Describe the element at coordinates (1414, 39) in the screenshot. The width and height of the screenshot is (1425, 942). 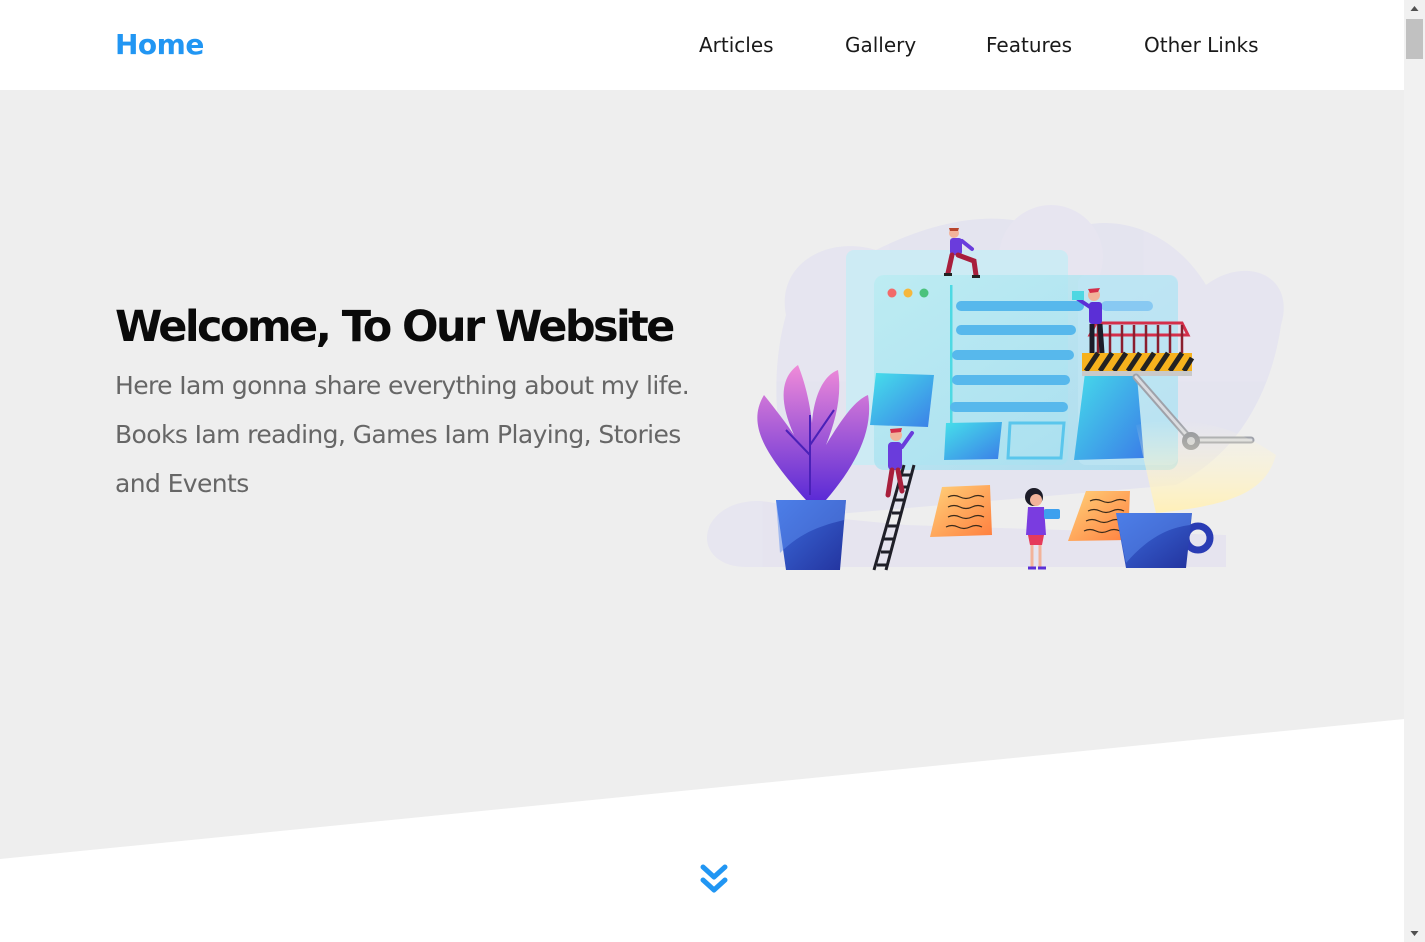
I see `scrollbar-thumb` at that location.